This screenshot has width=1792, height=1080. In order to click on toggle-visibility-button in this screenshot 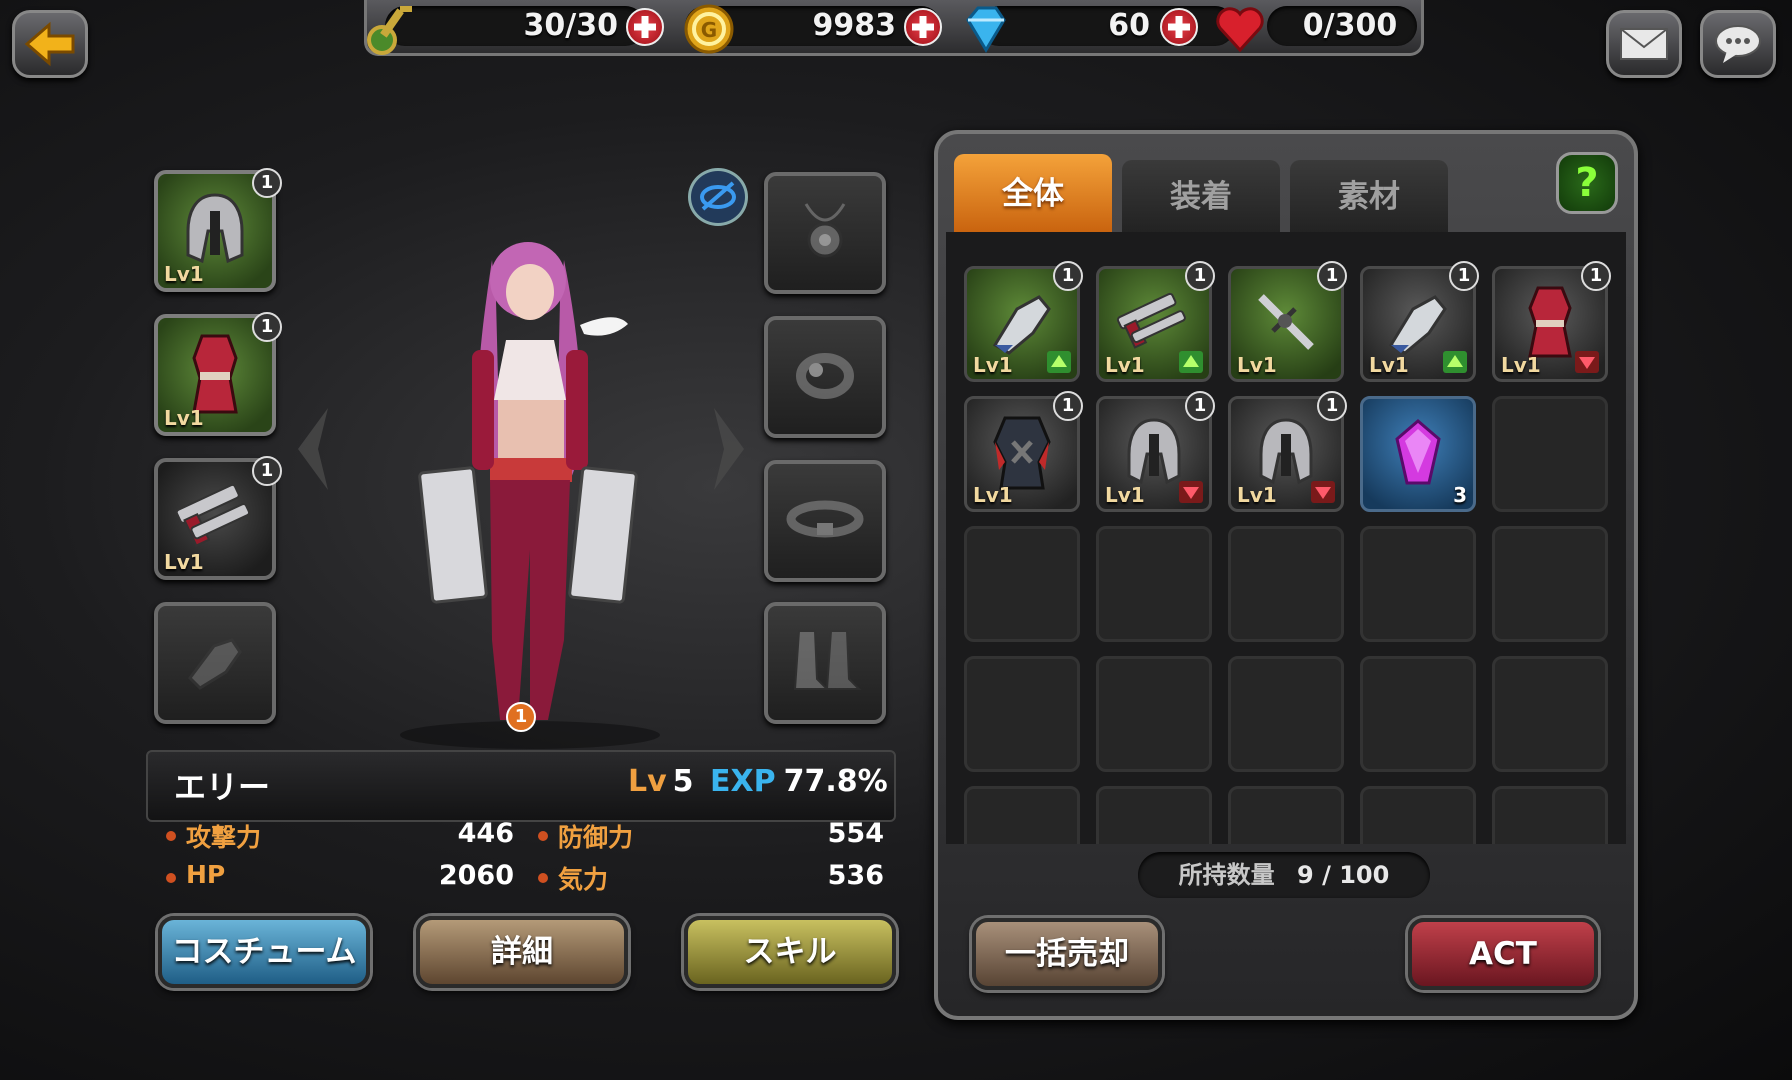, I will do `click(718, 197)`.